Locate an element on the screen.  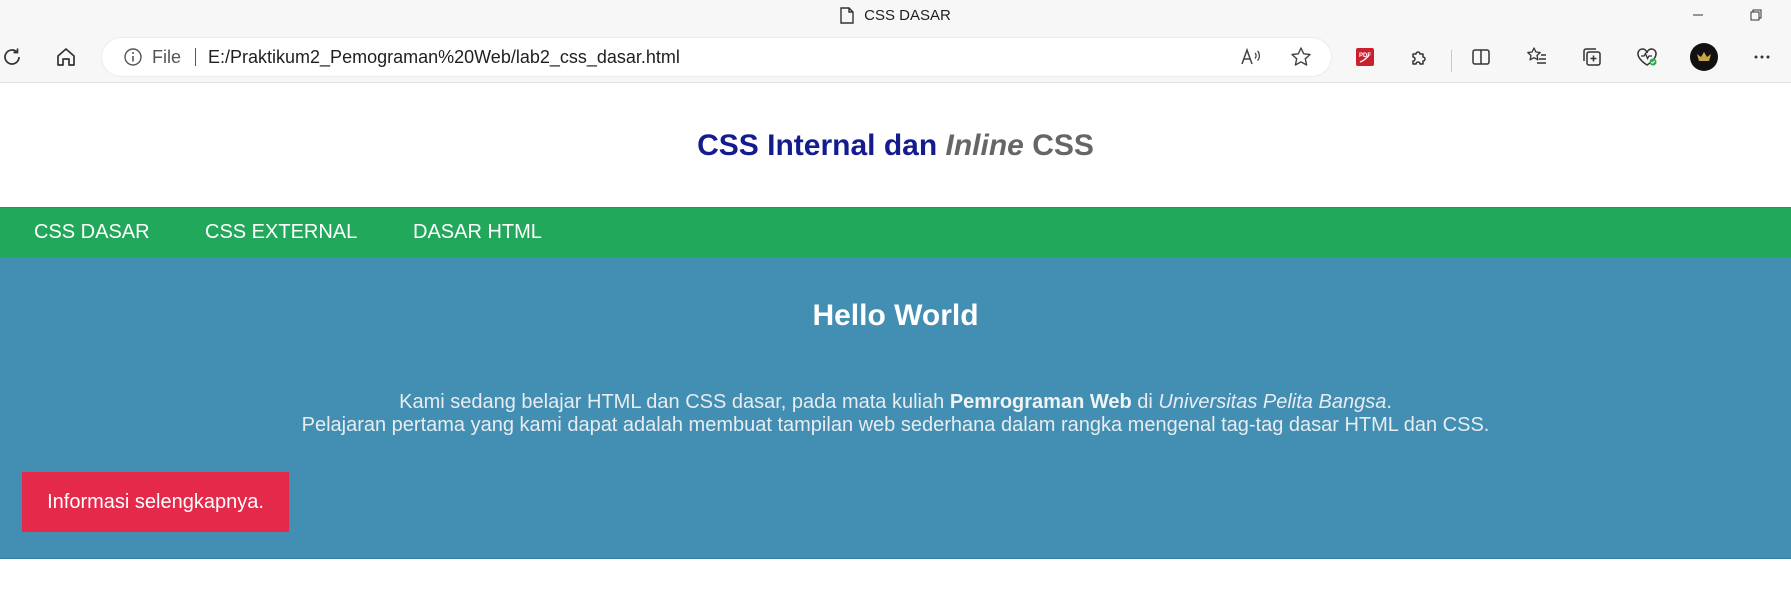
window-title-text: CSS DASAR is located at coordinates (907, 15).